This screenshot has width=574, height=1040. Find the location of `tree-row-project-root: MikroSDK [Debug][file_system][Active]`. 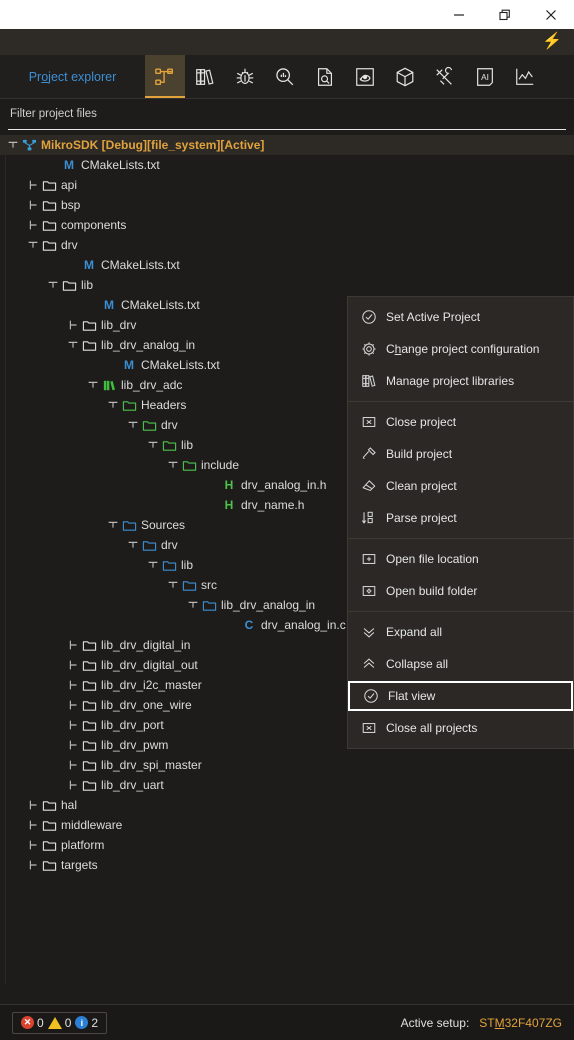

tree-row-project-root: MikroSDK [Debug][file_system][Active] is located at coordinates (287, 145).